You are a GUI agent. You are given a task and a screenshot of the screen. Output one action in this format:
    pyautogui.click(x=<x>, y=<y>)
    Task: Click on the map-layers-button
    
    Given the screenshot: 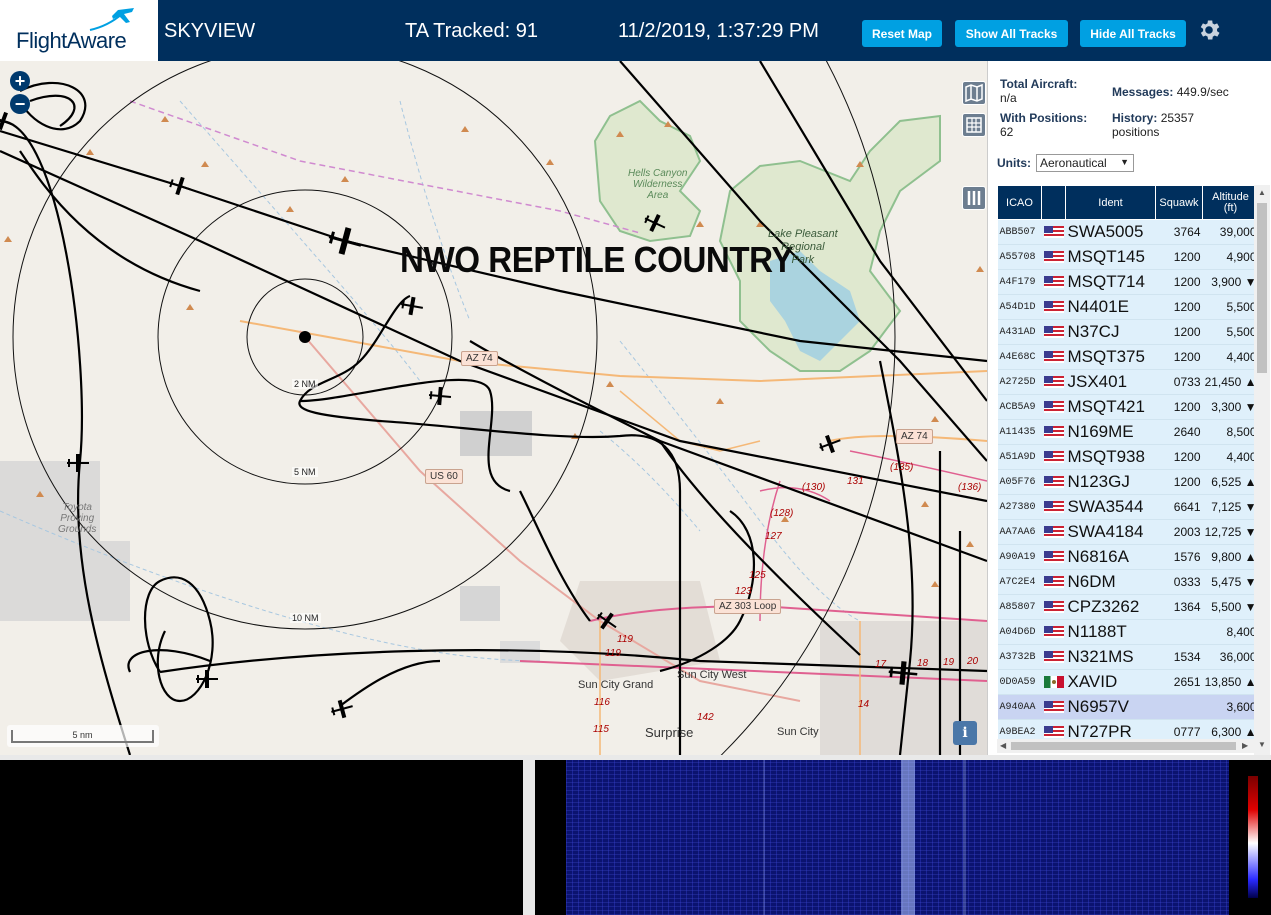 What is the action you would take?
    pyautogui.click(x=974, y=93)
    